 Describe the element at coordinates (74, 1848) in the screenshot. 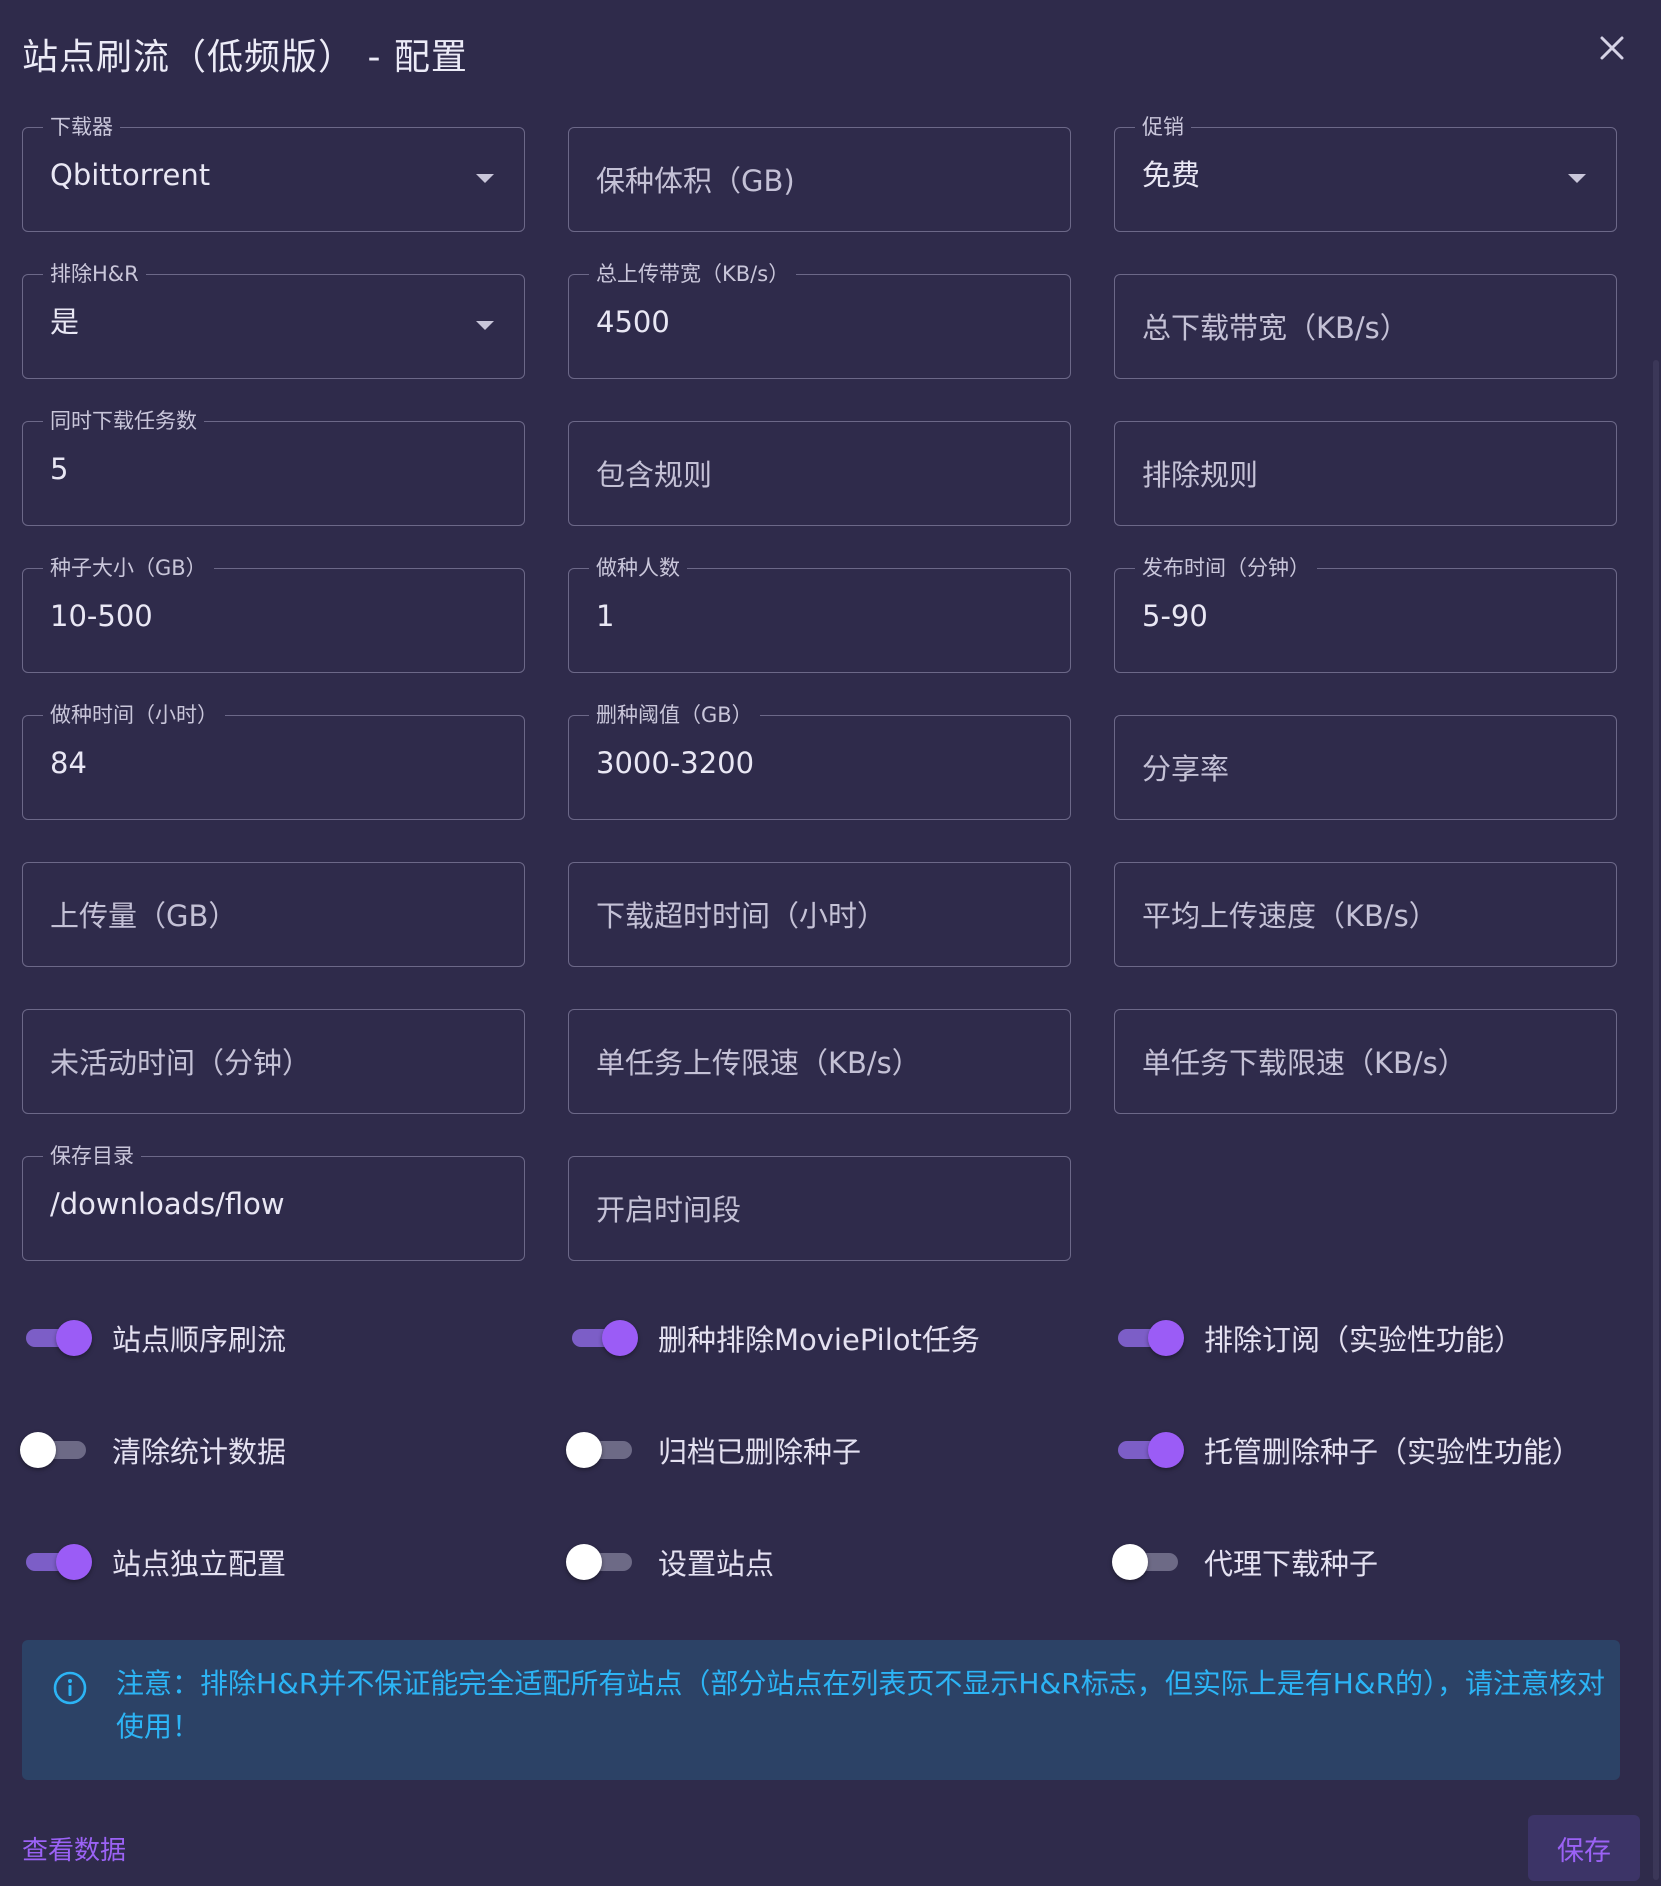

I see `view-data-link: 查看数据` at that location.